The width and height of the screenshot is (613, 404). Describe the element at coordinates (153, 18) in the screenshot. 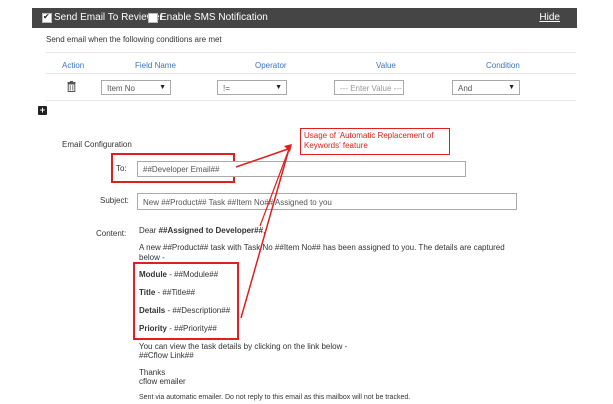

I see `sms-checkbox` at that location.